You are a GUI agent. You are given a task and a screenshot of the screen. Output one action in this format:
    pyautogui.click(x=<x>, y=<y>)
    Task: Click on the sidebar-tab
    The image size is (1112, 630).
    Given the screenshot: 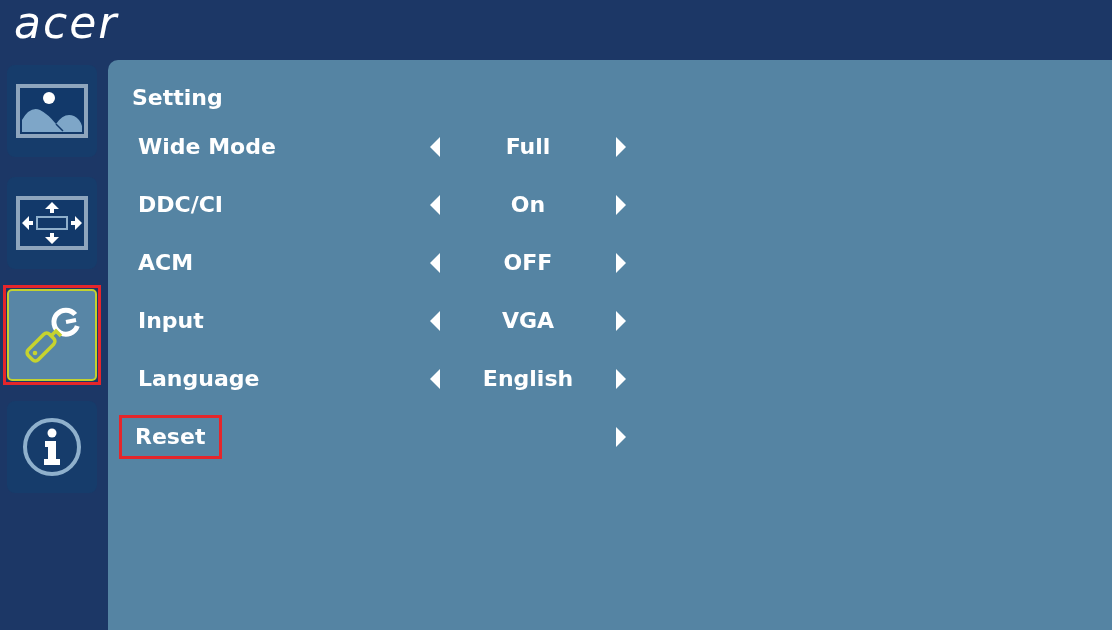 What is the action you would take?
    pyautogui.click(x=52, y=335)
    